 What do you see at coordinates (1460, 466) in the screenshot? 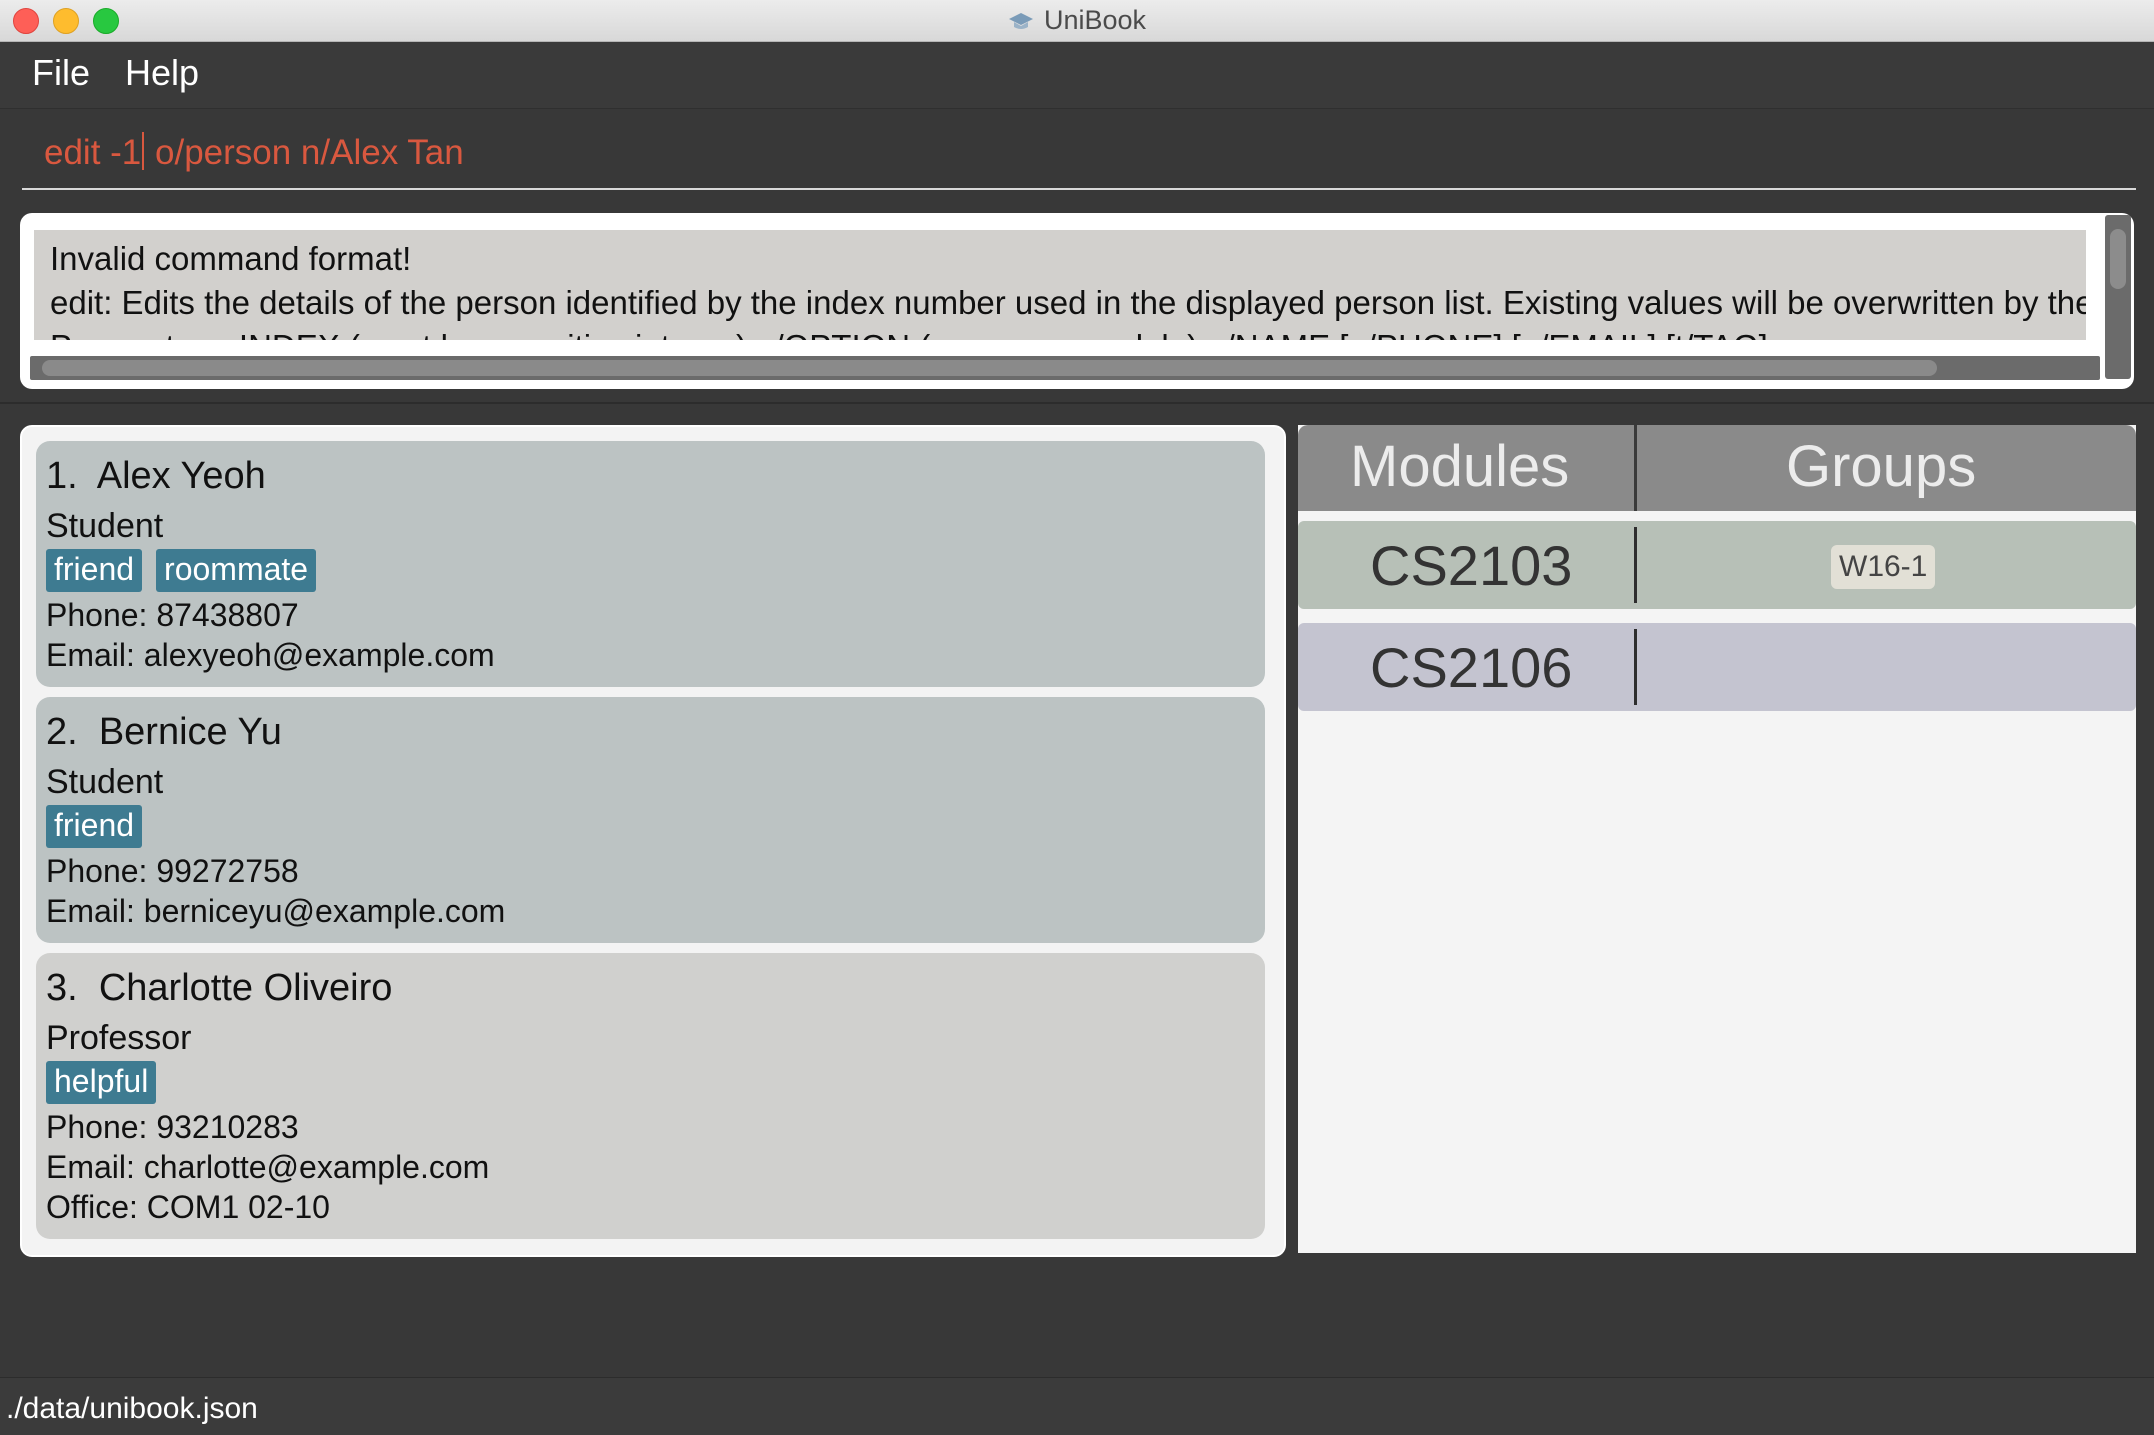
I see `modules-column-header: Modules` at bounding box center [1460, 466].